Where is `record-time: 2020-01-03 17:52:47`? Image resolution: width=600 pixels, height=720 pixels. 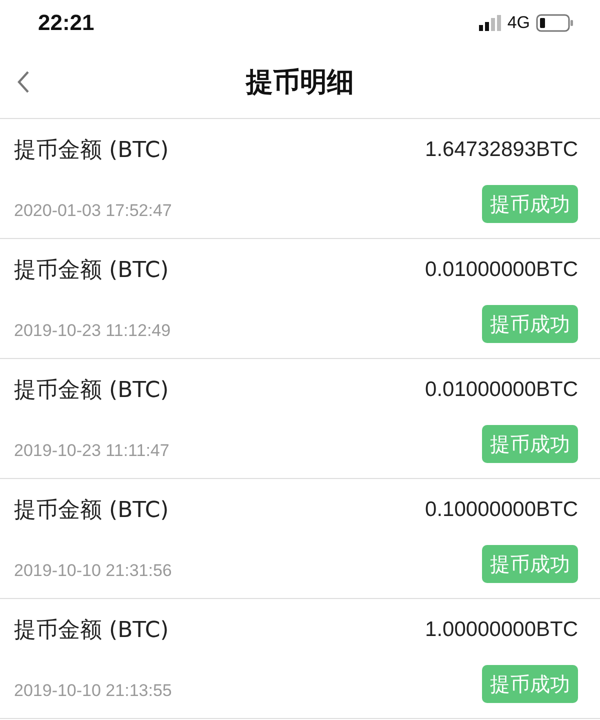
record-time: 2020-01-03 17:52:47 is located at coordinates (93, 211).